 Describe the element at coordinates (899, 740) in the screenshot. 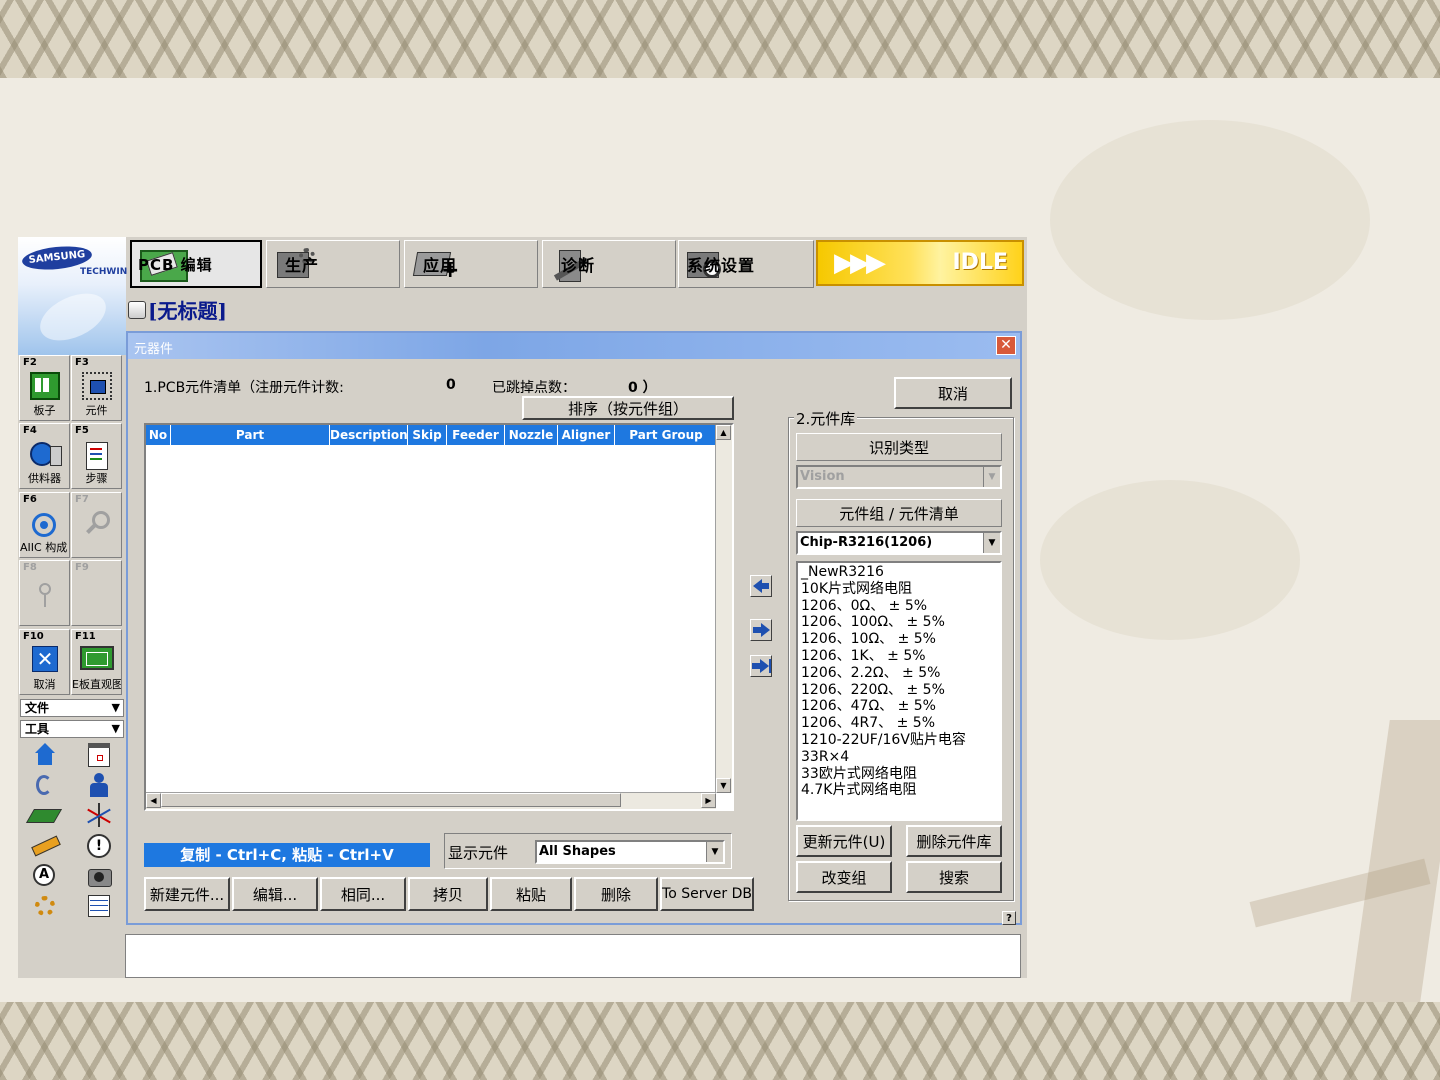

I see `list-item: 1210-22UF/16V贴片电容` at that location.